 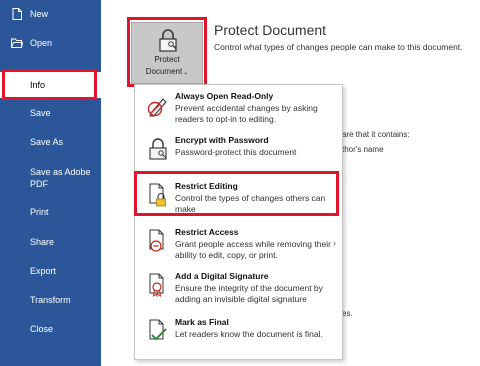 I want to click on nav-export: Export, so click(x=50, y=272).